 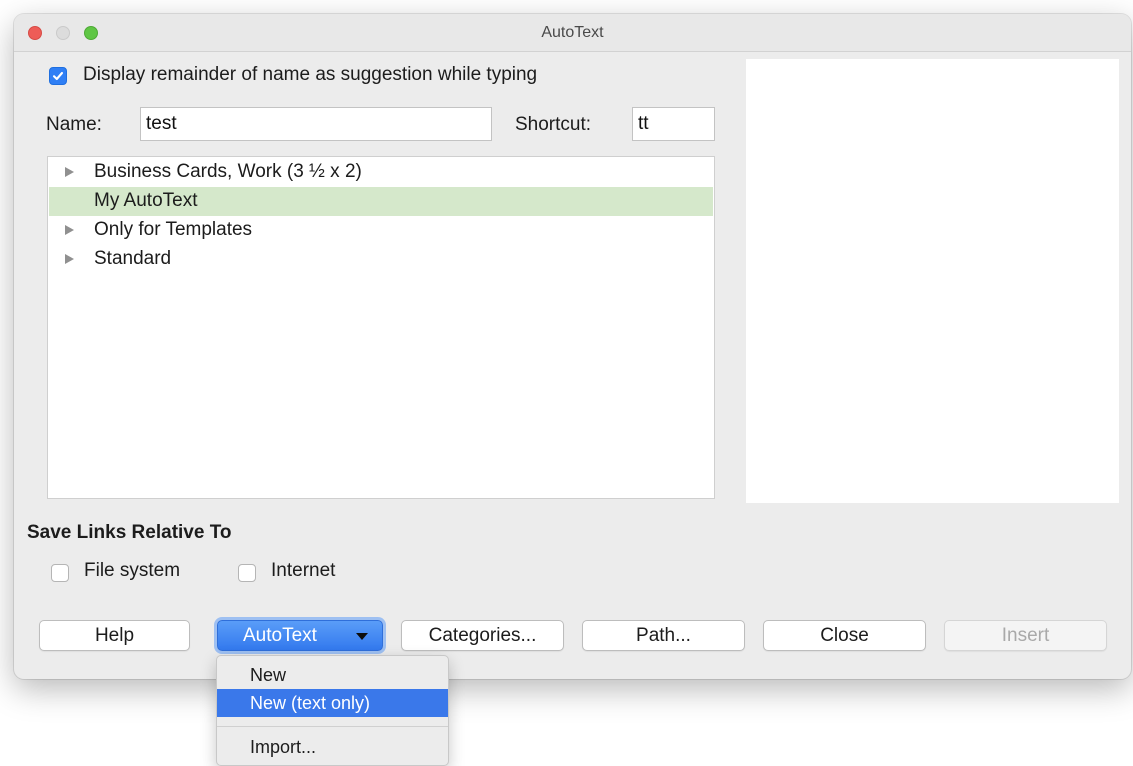 I want to click on tree-item-standard: Standard, so click(x=381, y=259).